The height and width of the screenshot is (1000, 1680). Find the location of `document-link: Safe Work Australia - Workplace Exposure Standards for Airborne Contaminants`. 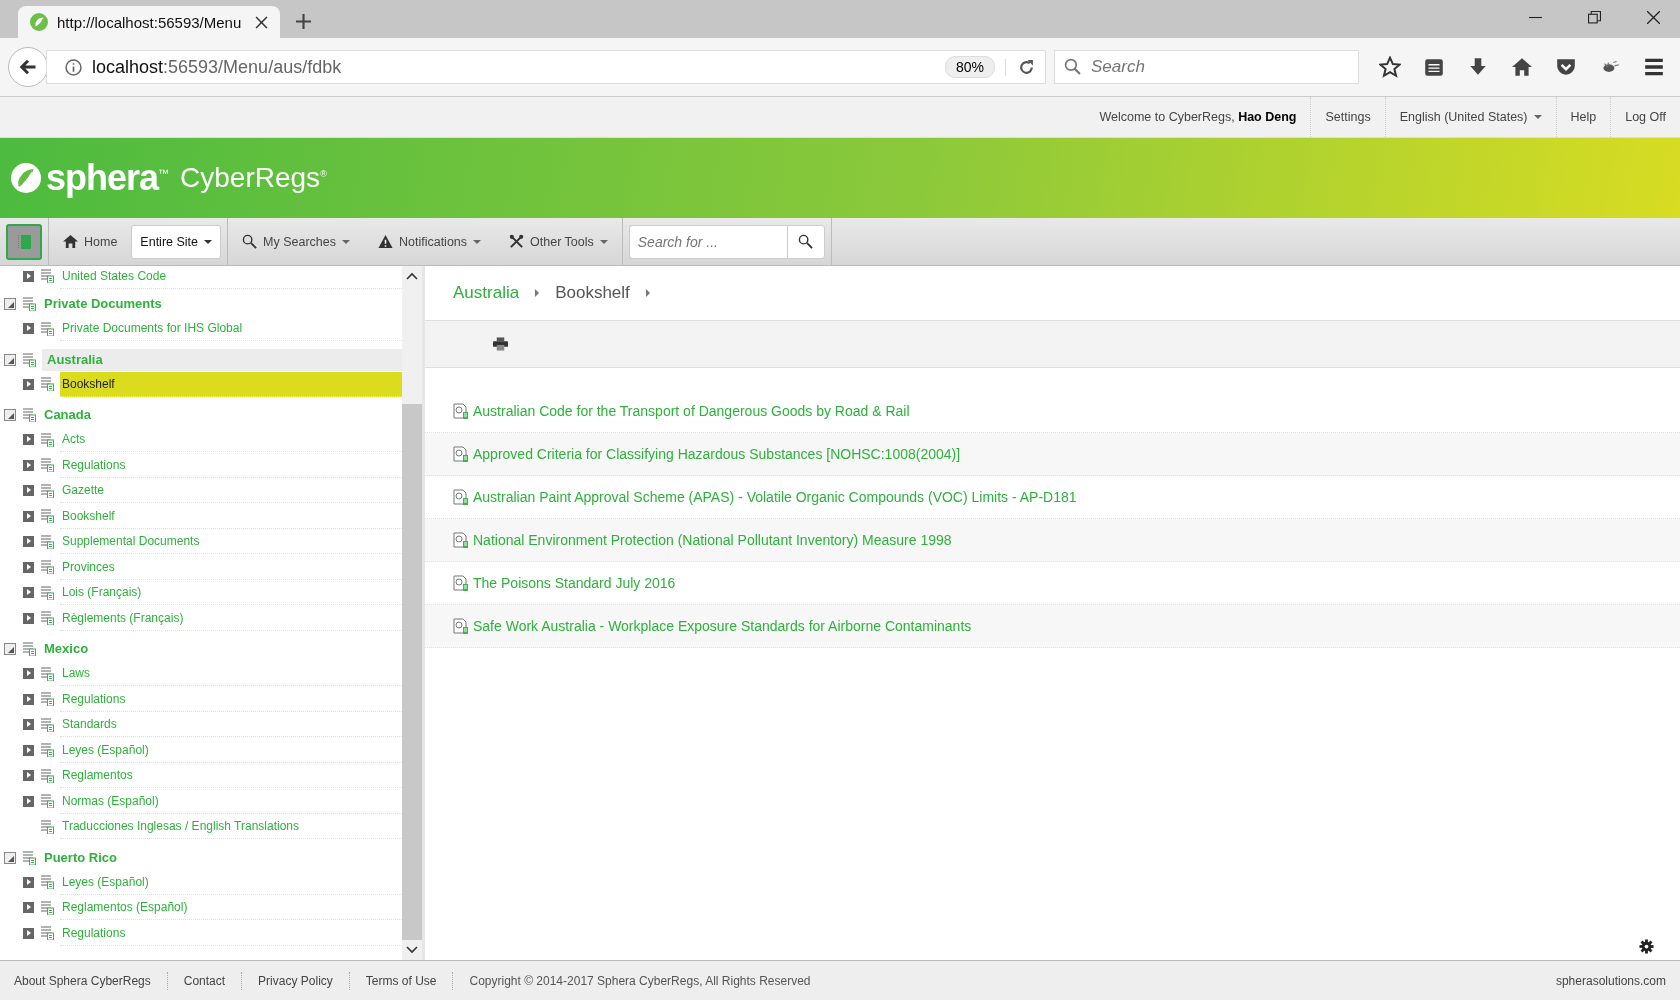

document-link: Safe Work Australia - Workplace Exposure Standards for Airborne Contaminants is located at coordinates (722, 626).